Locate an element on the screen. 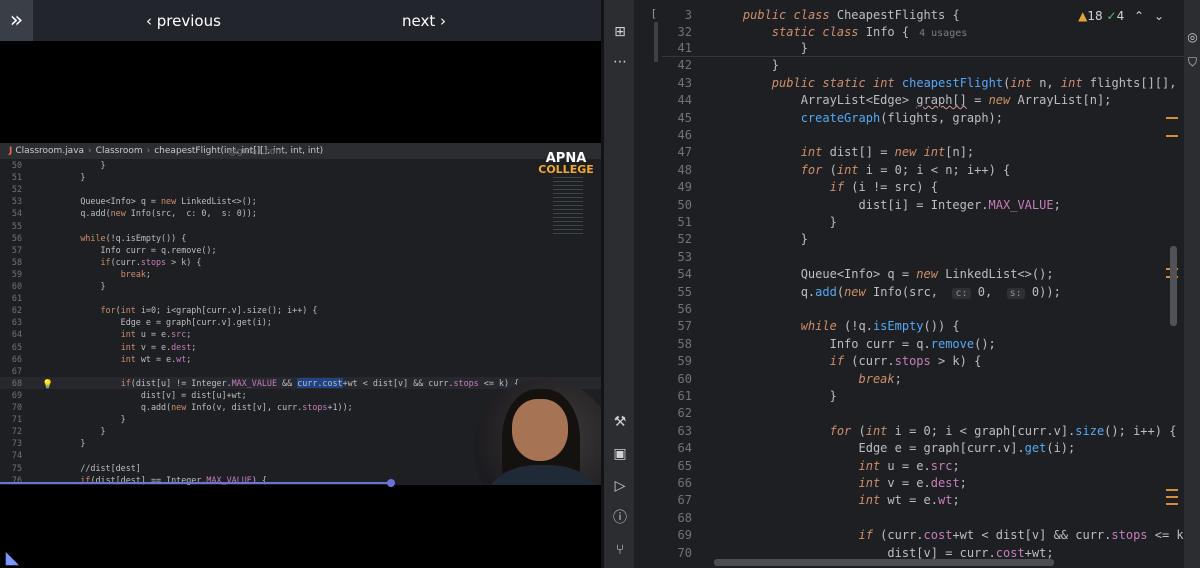  code-line: 57 while (!q.isEmpty()) { is located at coordinates (931, 326).